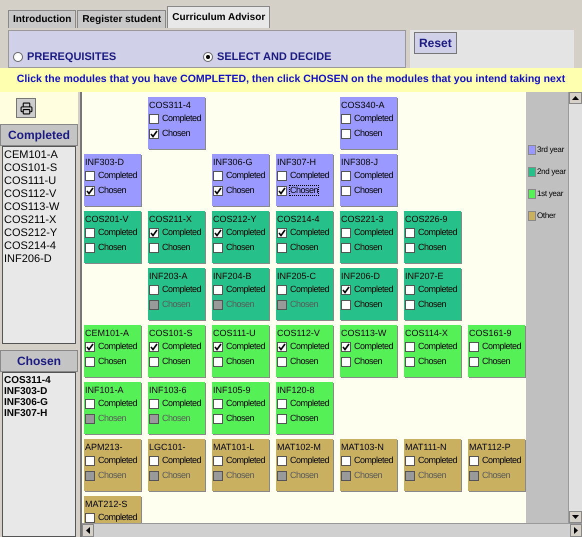 The image size is (582, 537). I want to click on reset-button: Reset, so click(435, 43).